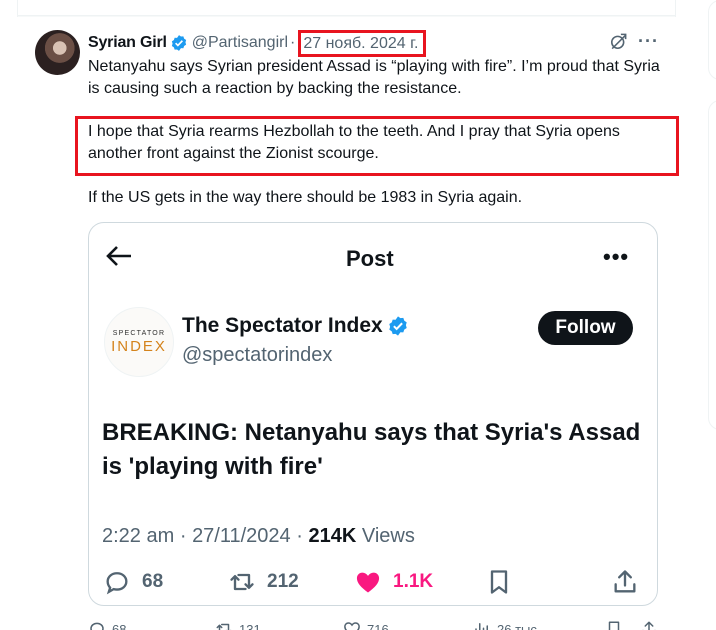 The width and height of the screenshot is (716, 630). Describe the element at coordinates (138, 536) in the screenshot. I see `embedded-time: 2:22 am` at that location.